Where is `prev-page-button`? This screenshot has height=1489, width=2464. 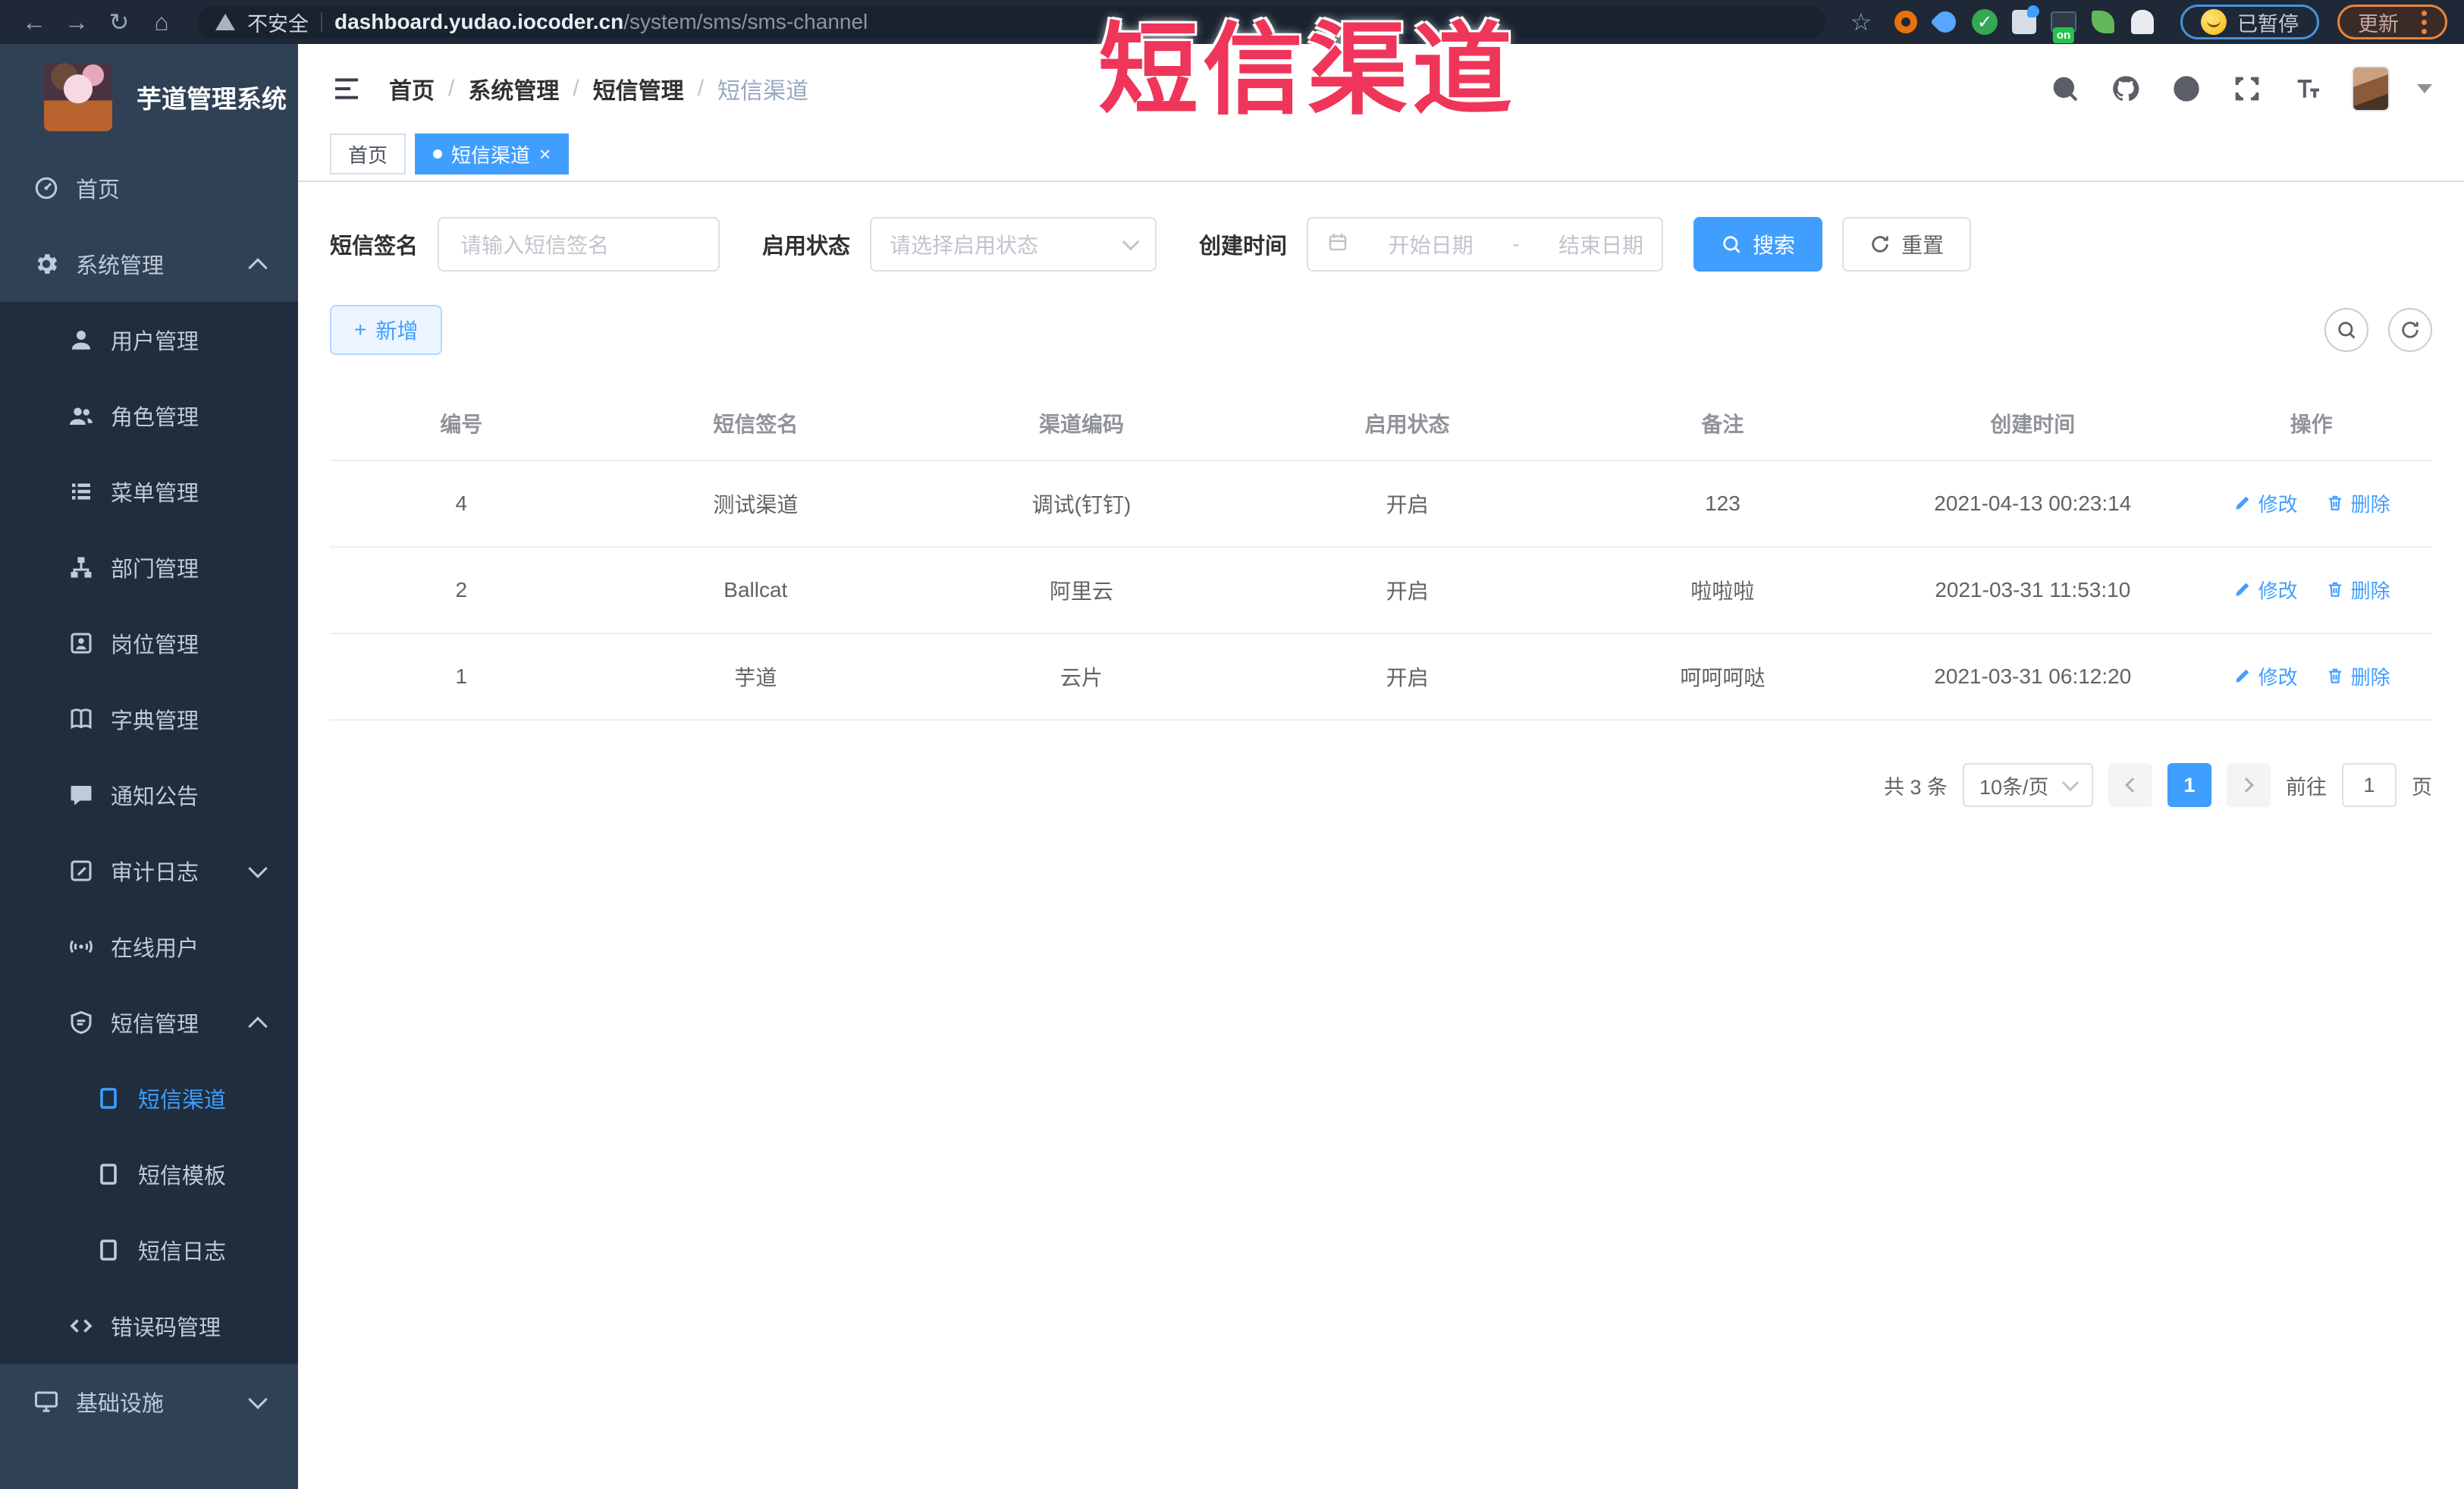
prev-page-button is located at coordinates (2130, 785).